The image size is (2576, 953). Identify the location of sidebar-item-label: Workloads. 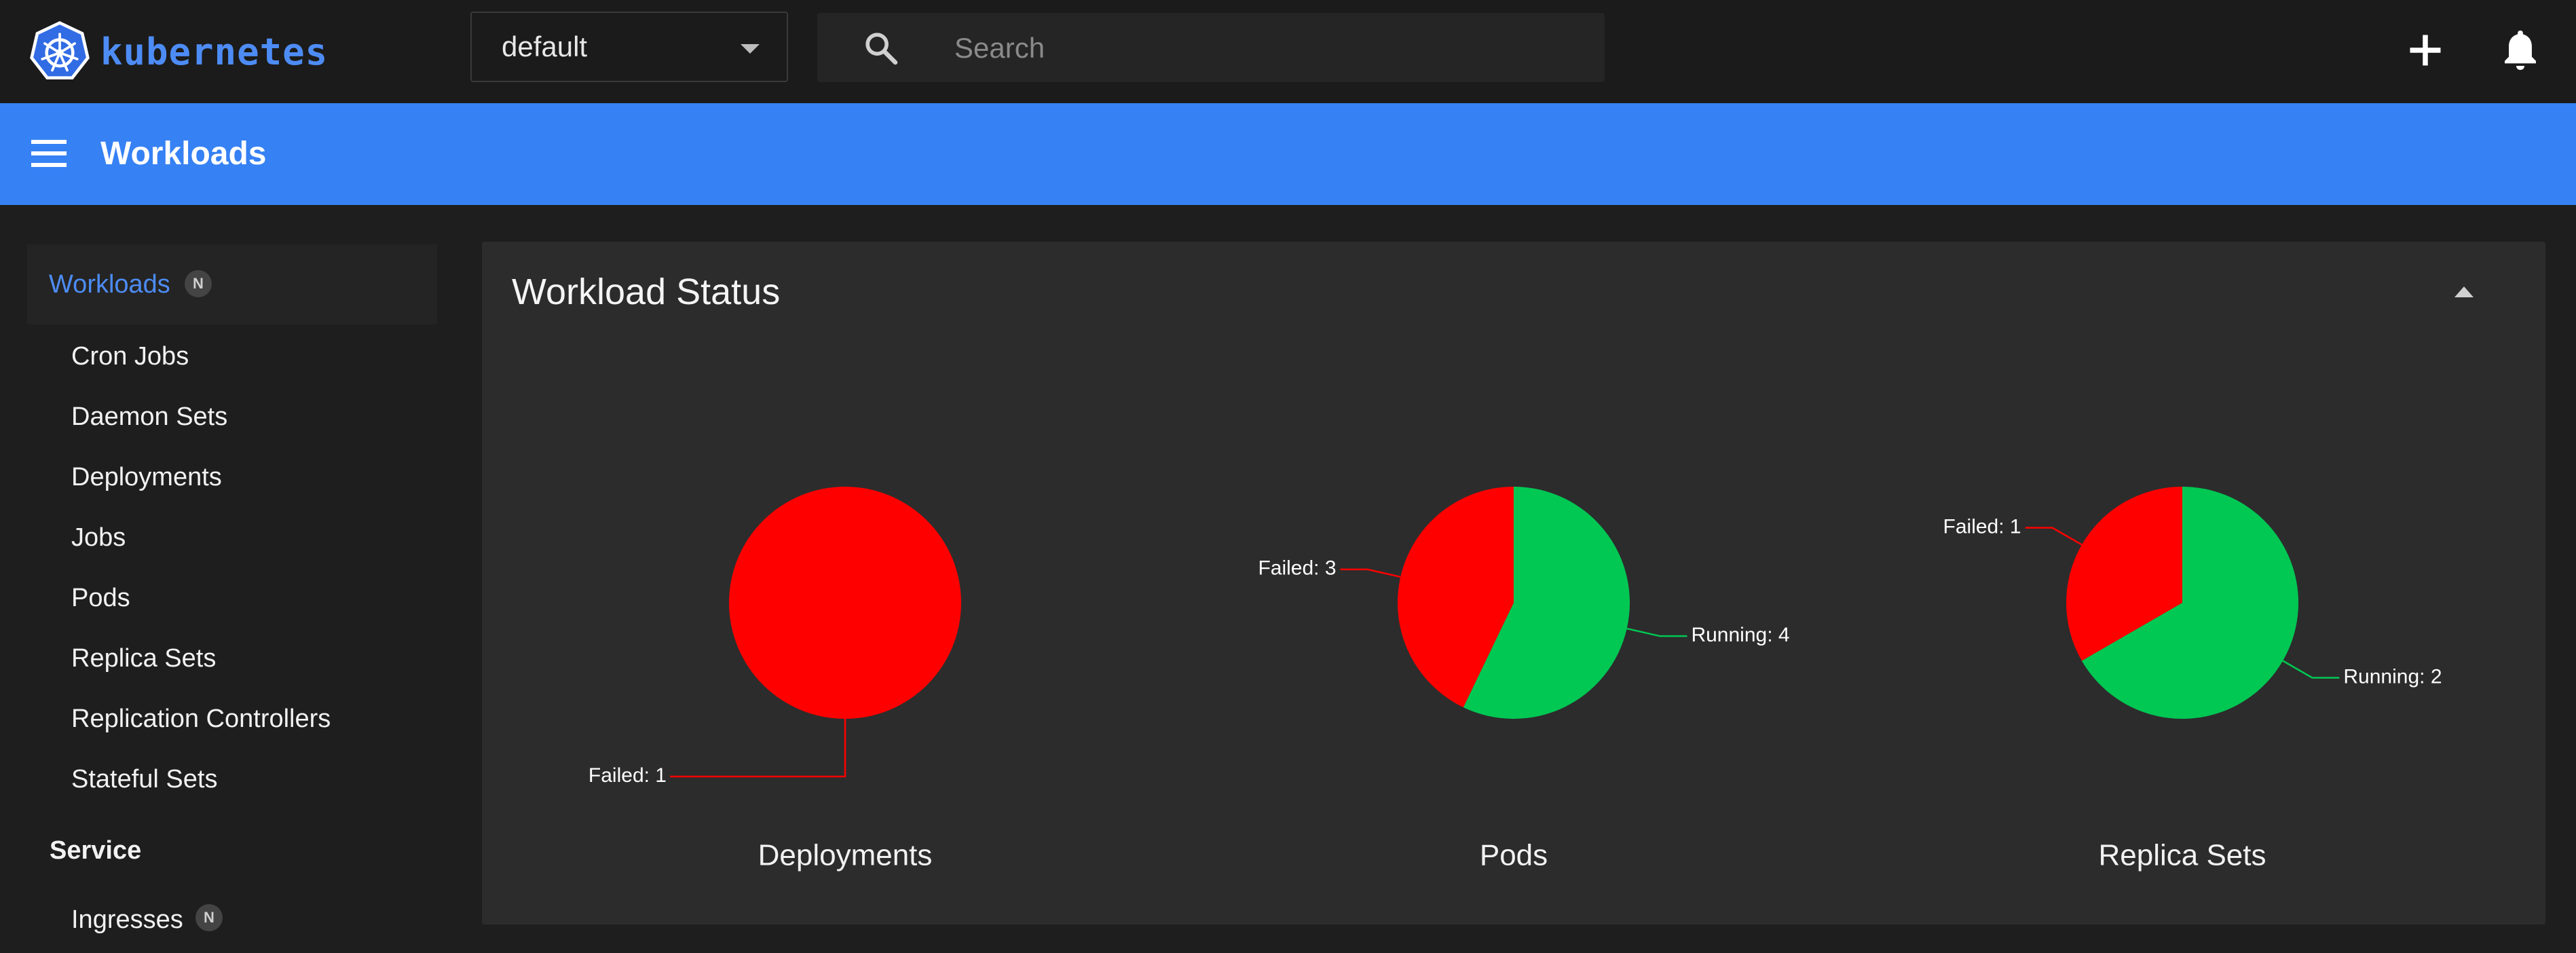
(110, 284).